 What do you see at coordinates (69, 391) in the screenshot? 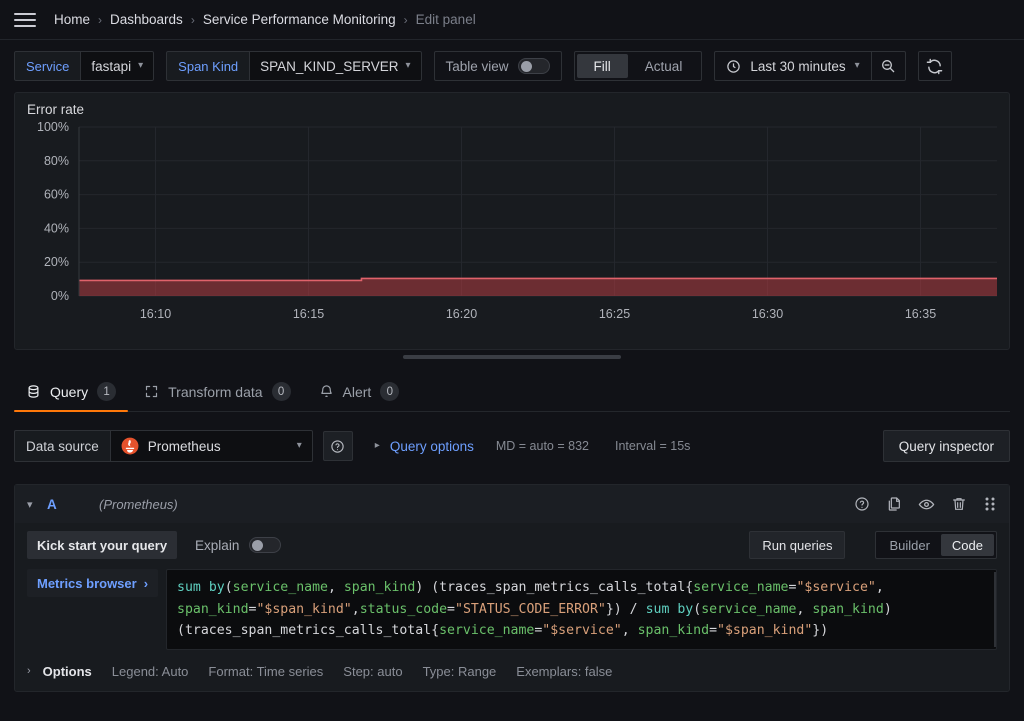
I see `tab-query-label: Query` at bounding box center [69, 391].